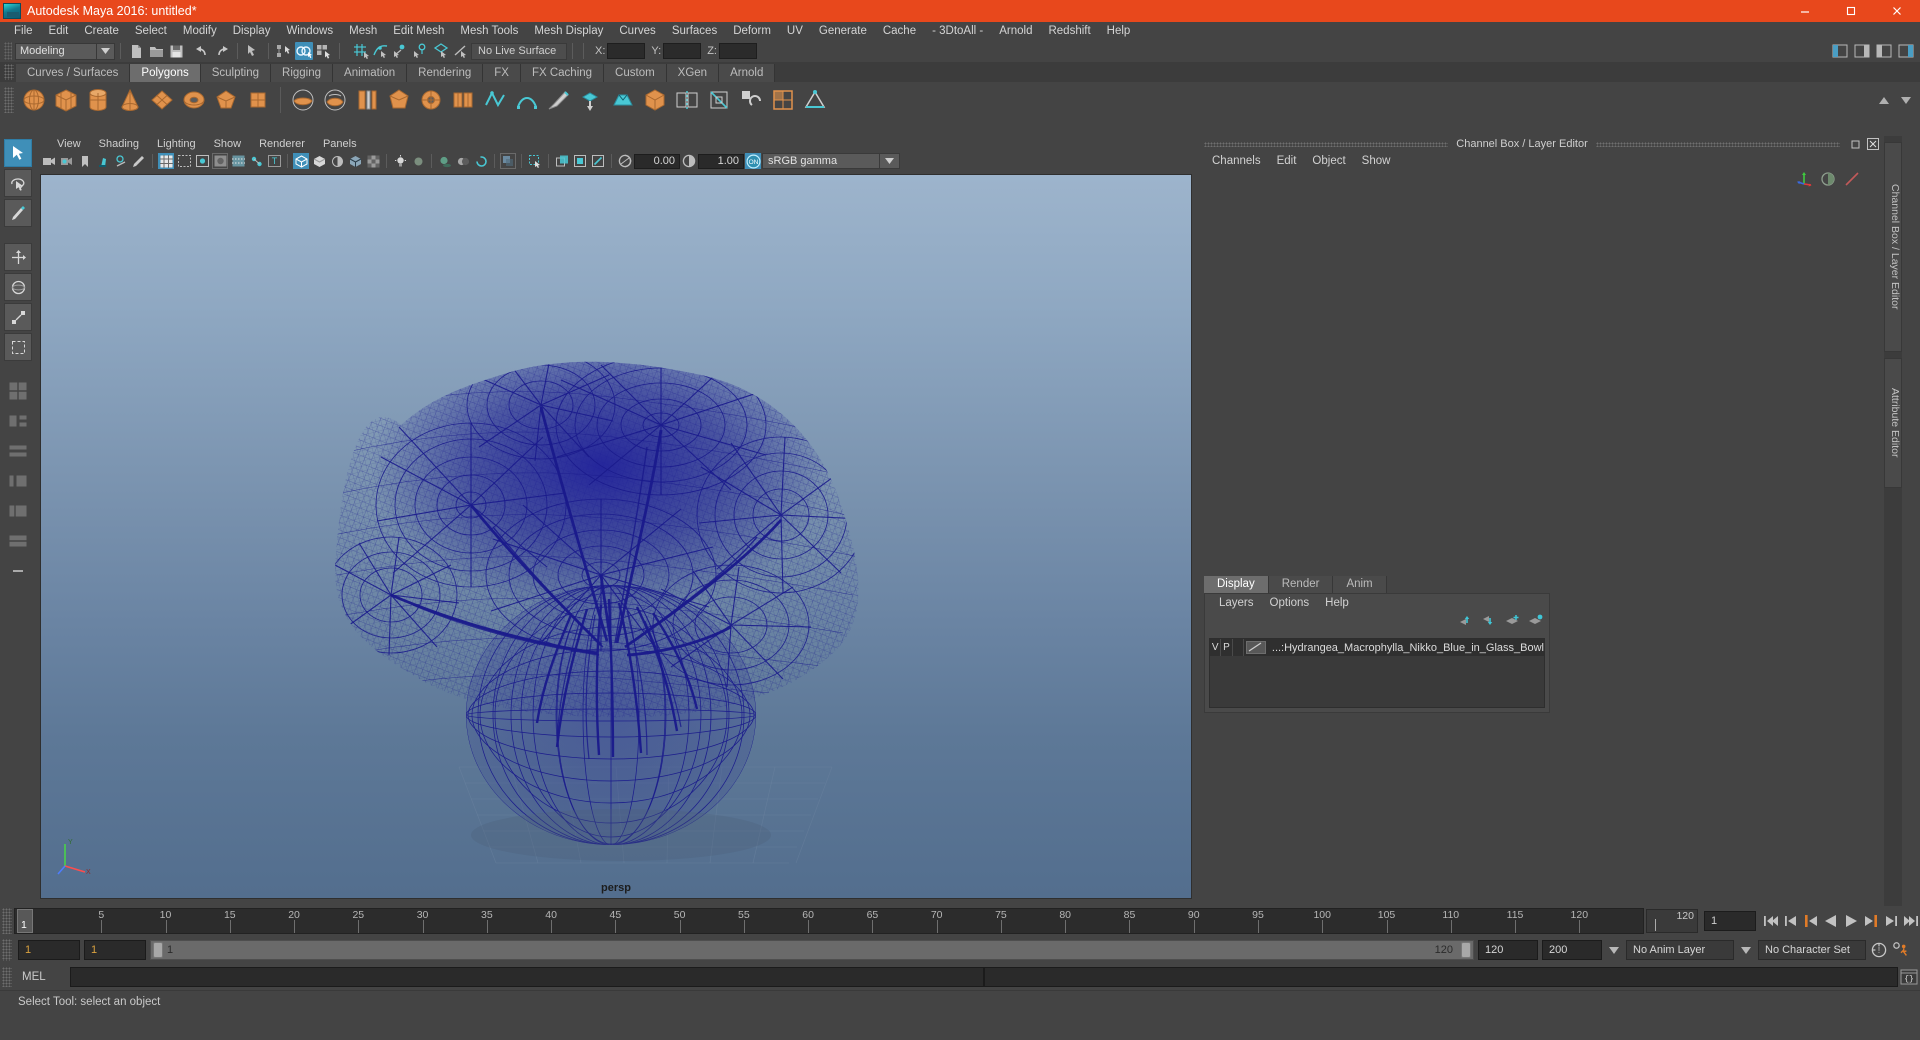  What do you see at coordinates (693, 73) in the screenshot?
I see `shelf-tab-xgen: XGen` at bounding box center [693, 73].